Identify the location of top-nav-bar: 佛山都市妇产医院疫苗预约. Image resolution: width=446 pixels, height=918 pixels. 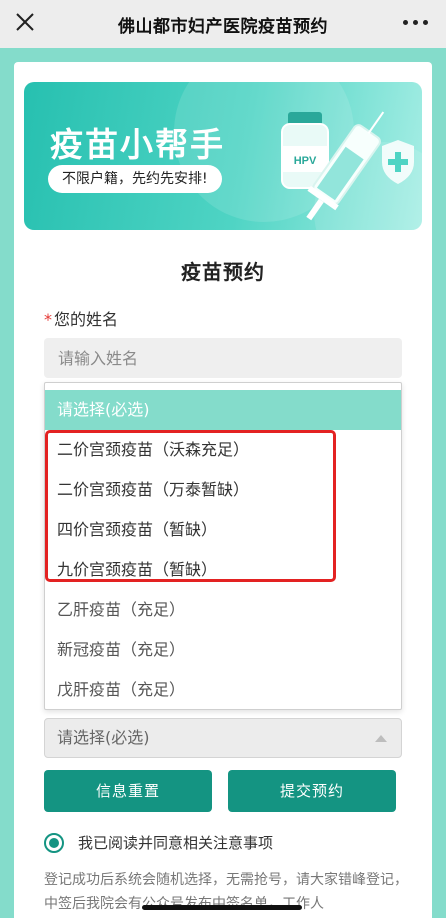
(223, 24).